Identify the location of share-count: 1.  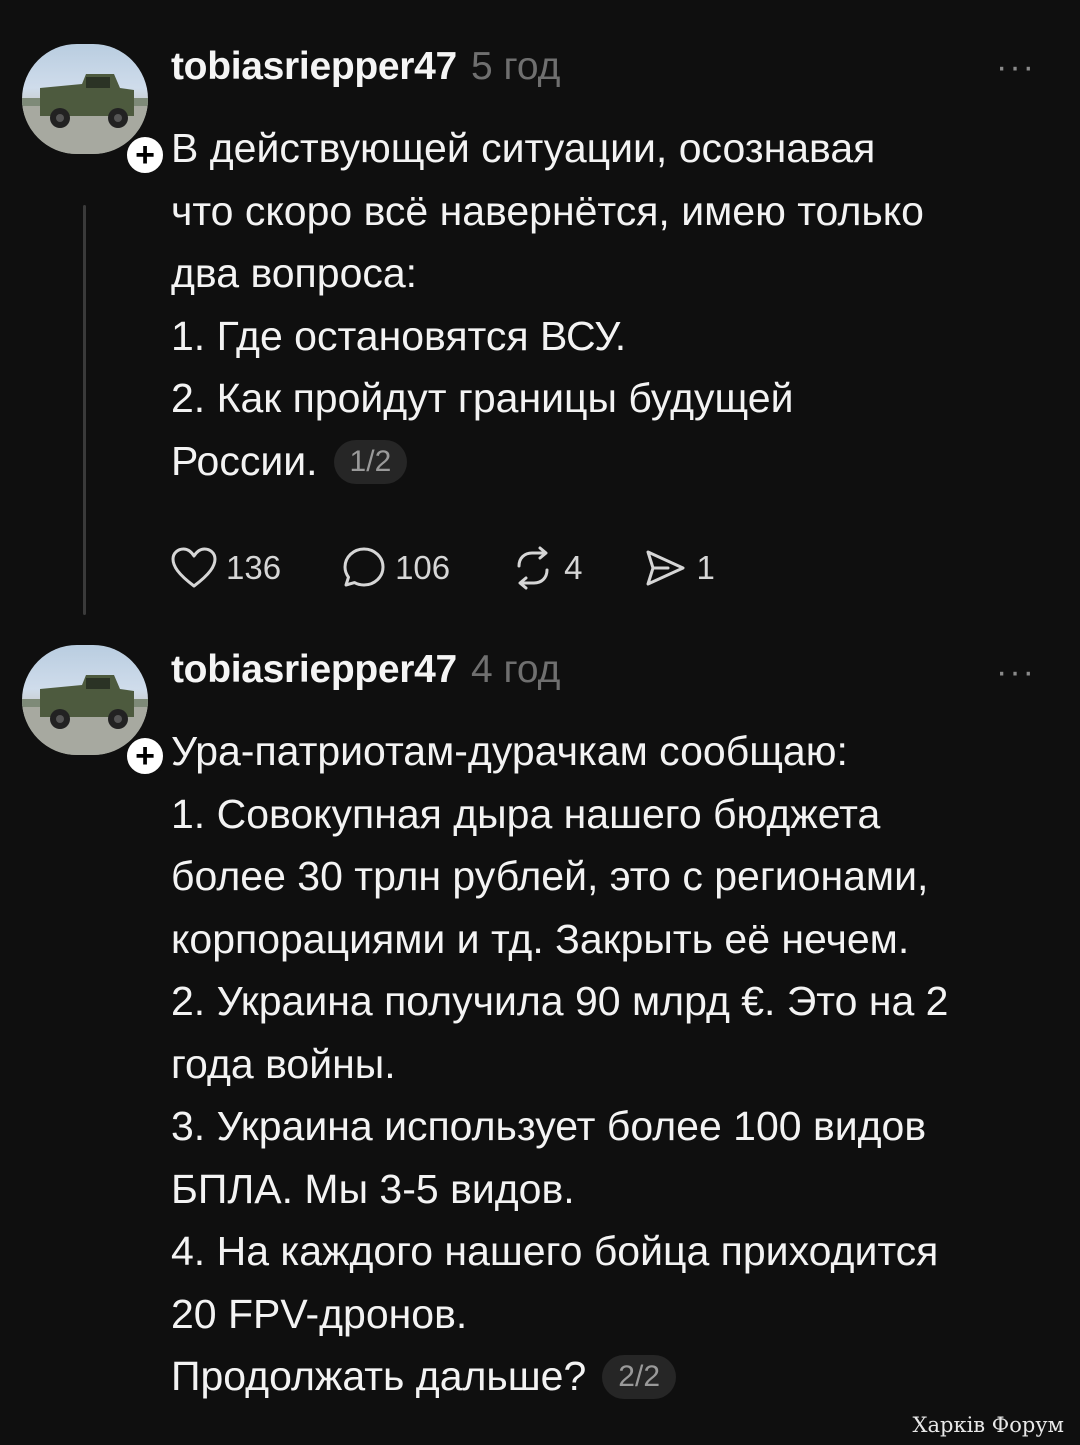
(705, 567).